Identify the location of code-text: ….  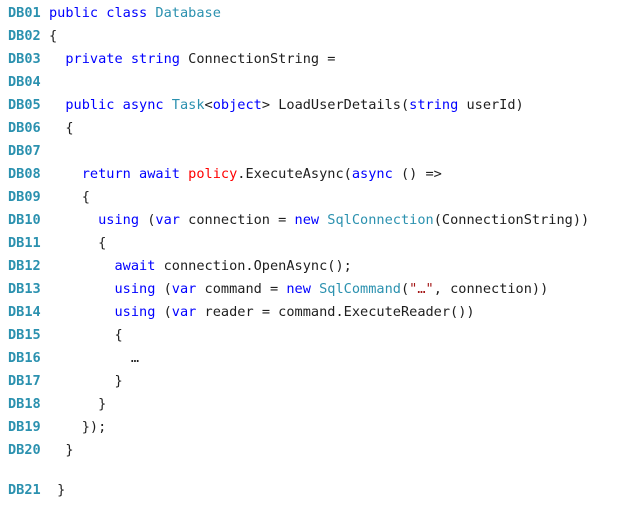
(94, 358).